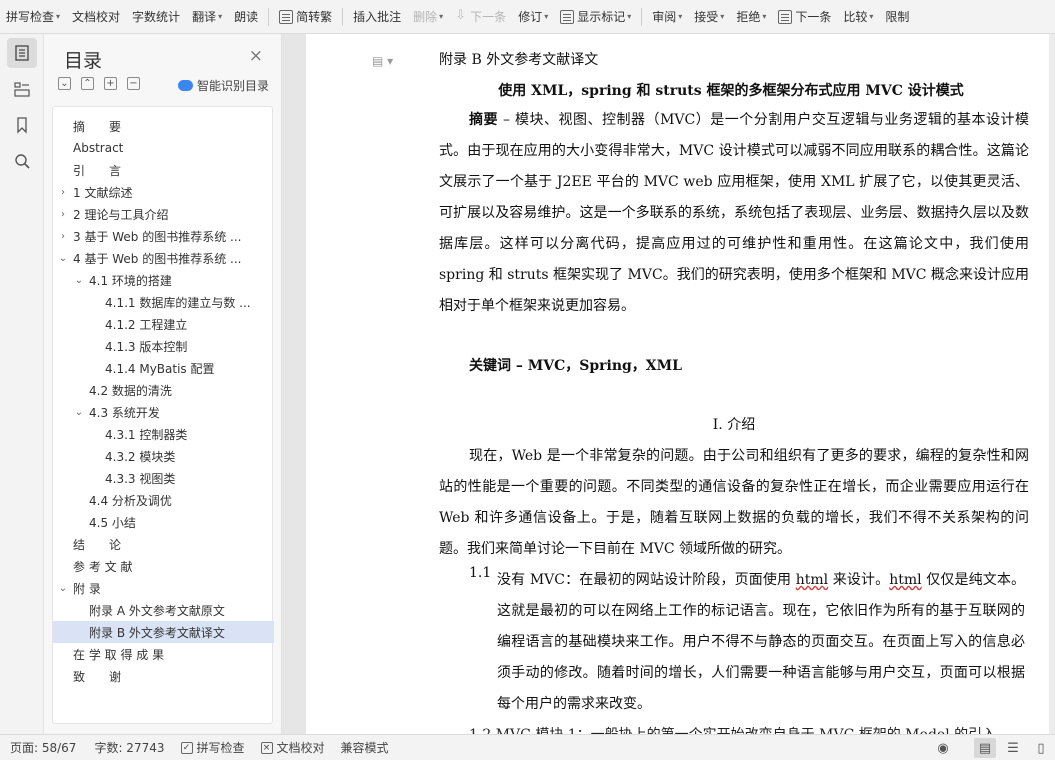 Image resolution: width=1055 pixels, height=760 pixels. Describe the element at coordinates (163, 478) in the screenshot. I see `toc-item: 4.3.3 视图类` at that location.